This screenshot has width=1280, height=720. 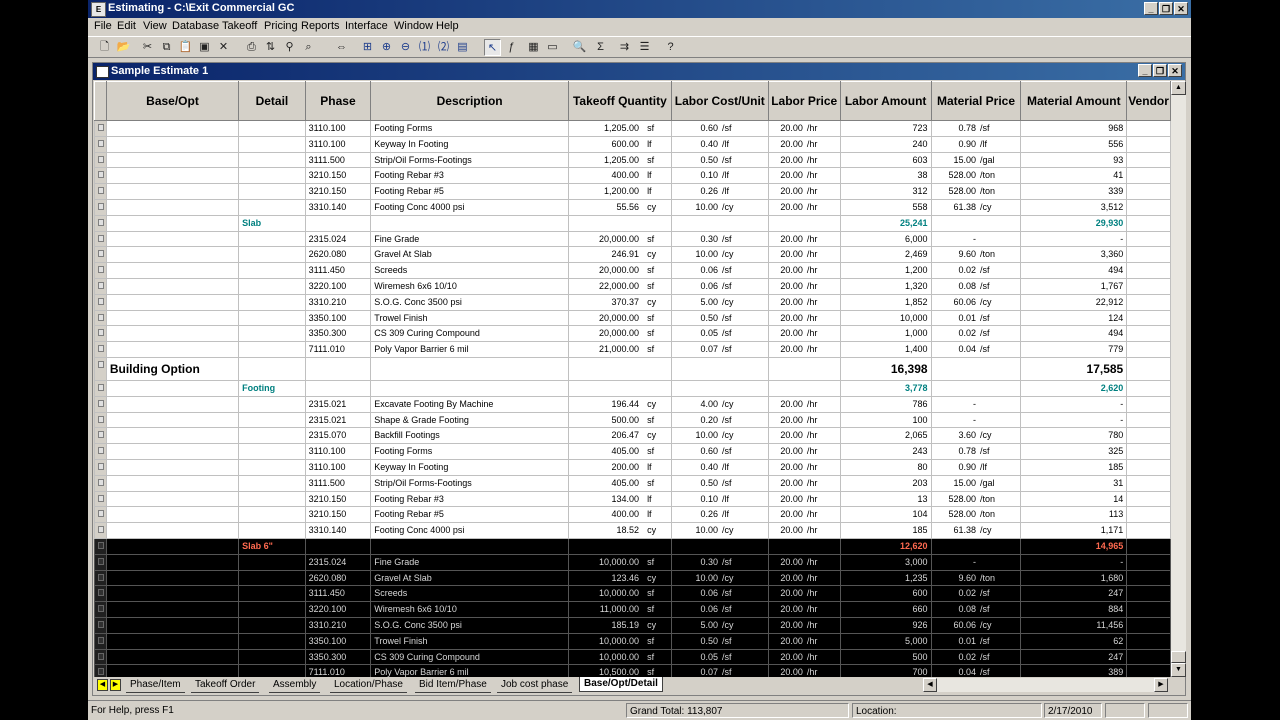 What do you see at coordinates (413, 26) in the screenshot?
I see `menu-window: Window` at bounding box center [413, 26].